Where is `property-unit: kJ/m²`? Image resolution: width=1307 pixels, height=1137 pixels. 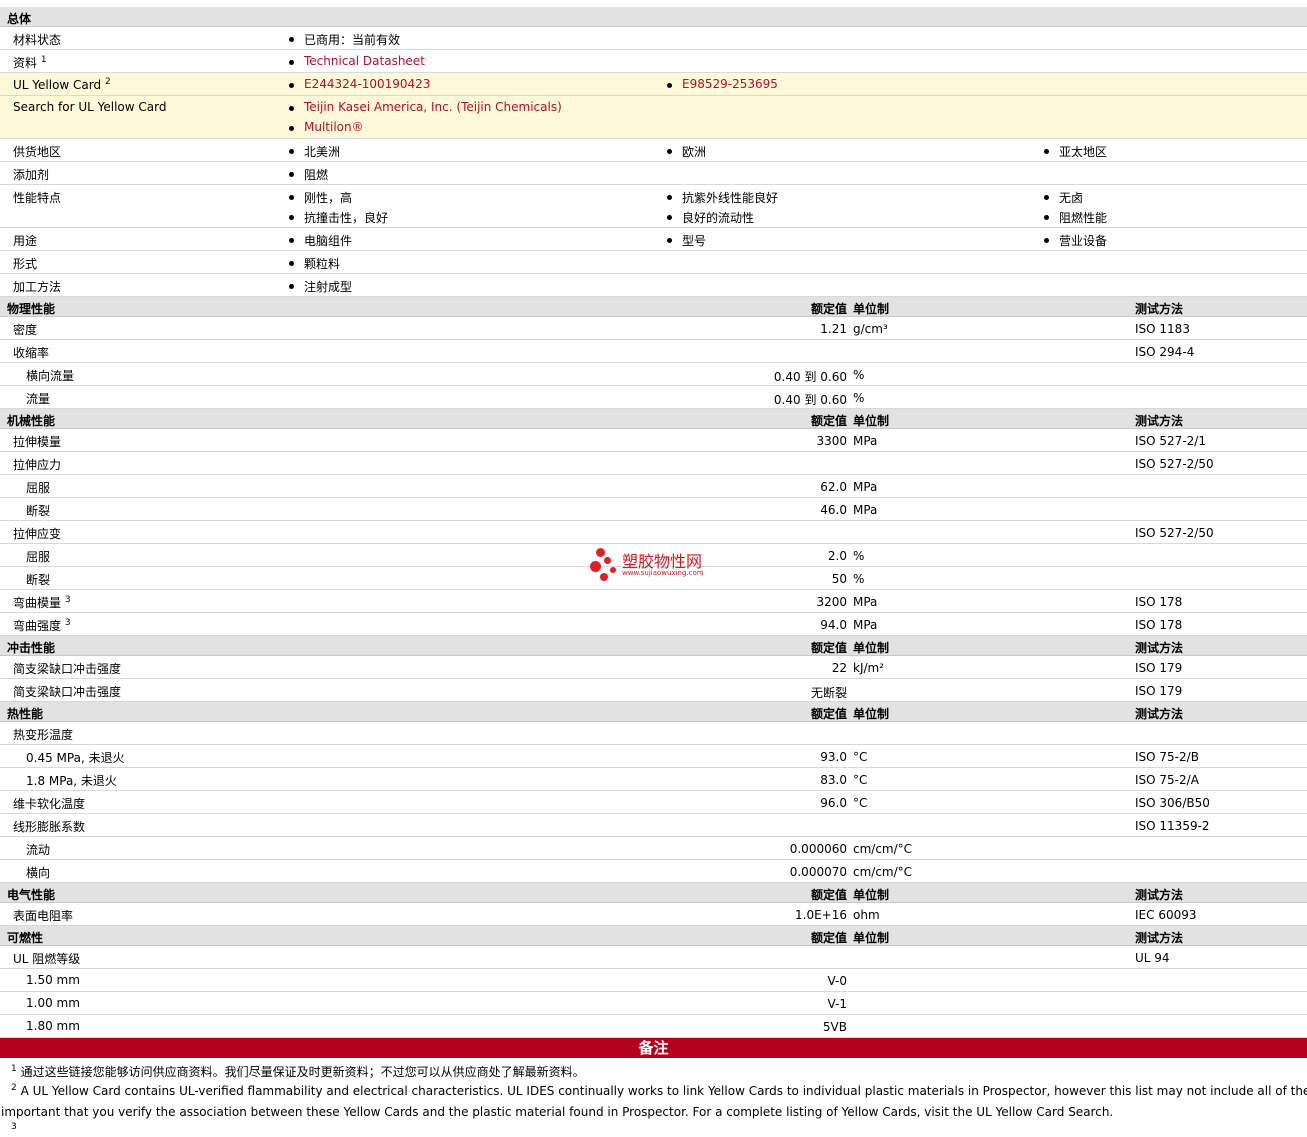
property-unit: kJ/m² is located at coordinates (869, 668).